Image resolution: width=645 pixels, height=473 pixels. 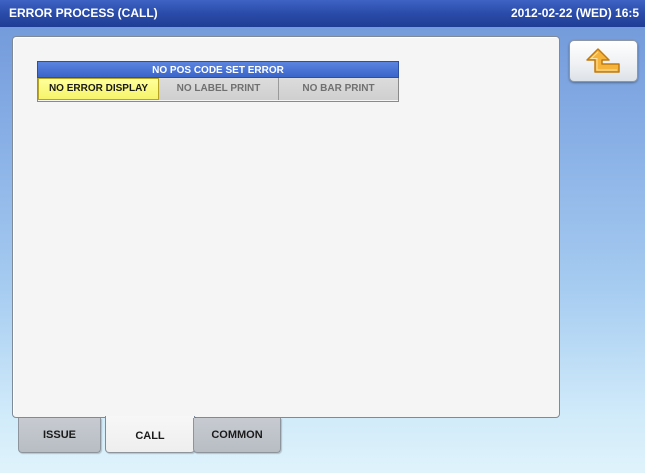 I want to click on option-no-error-display: NO ERROR DISPLAY, so click(x=98, y=89).